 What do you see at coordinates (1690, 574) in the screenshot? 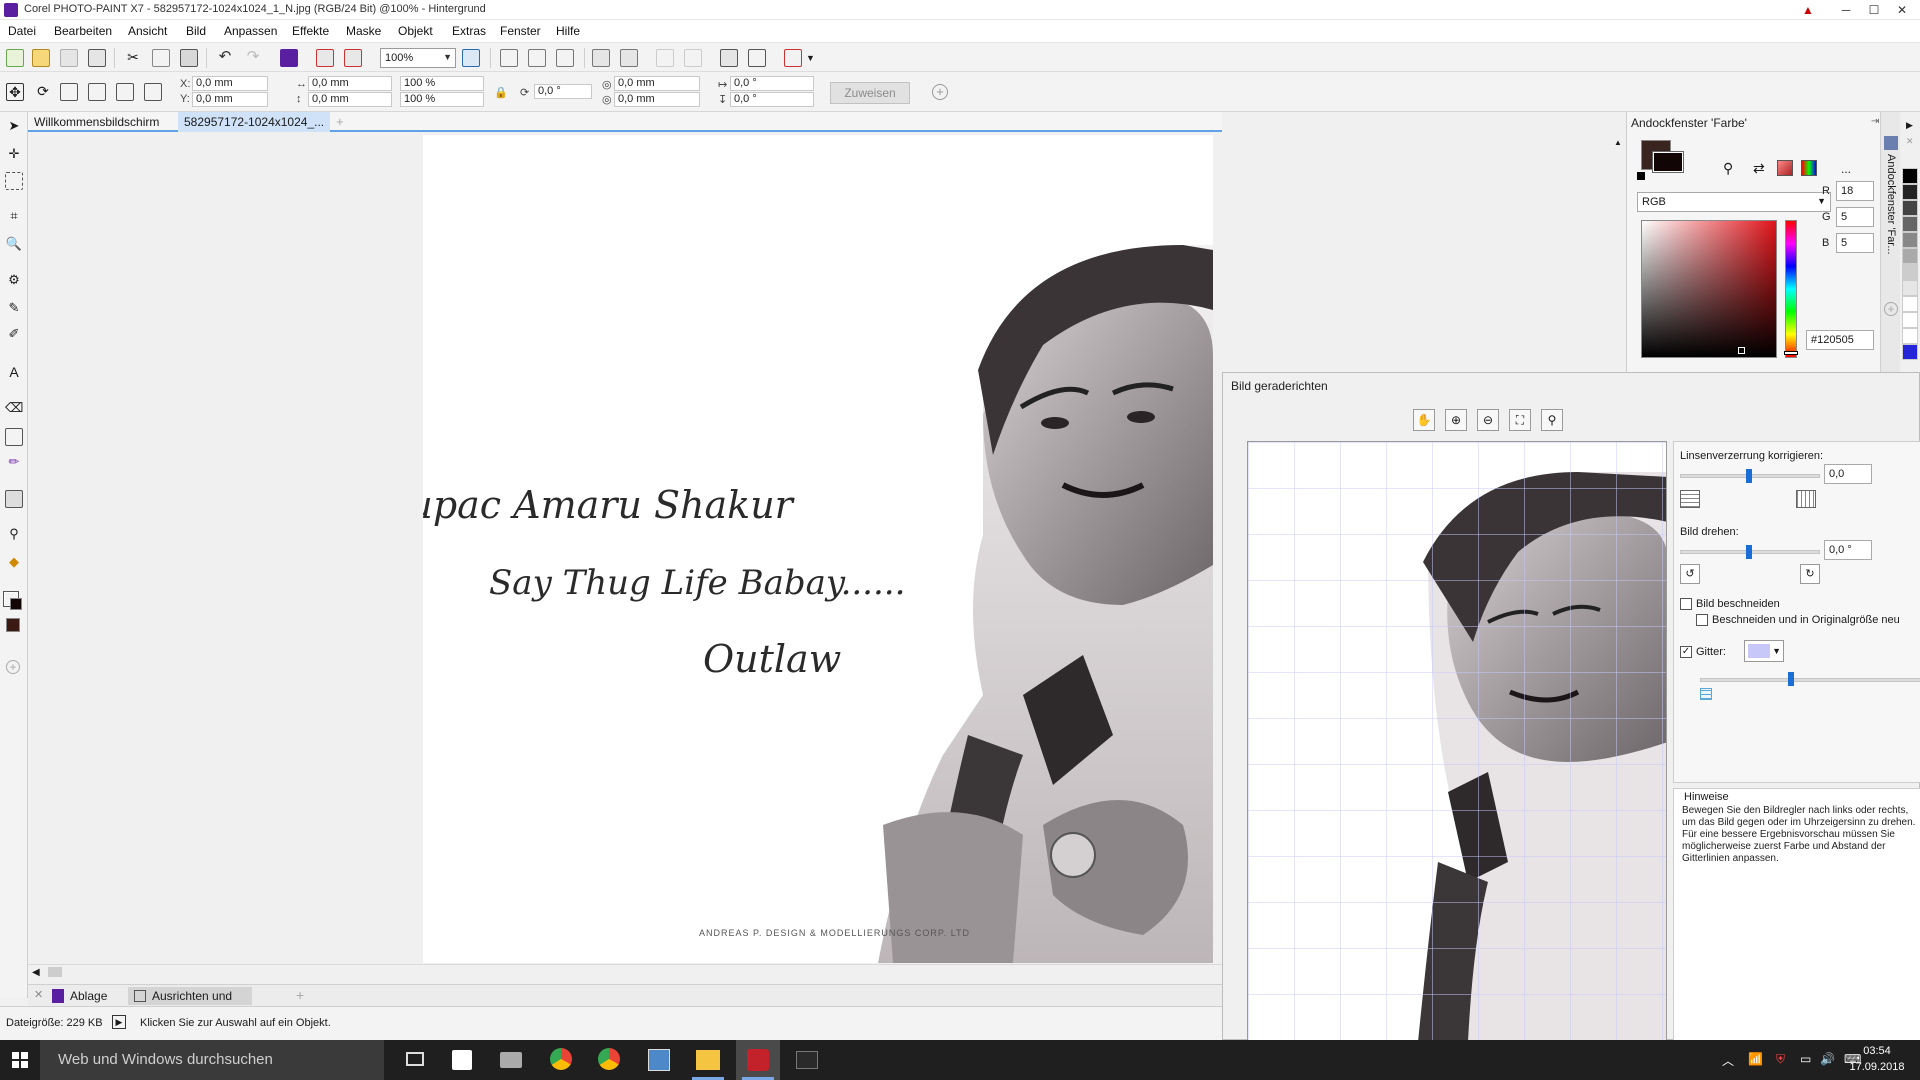
I see `rotate-left-icon: ↺` at bounding box center [1690, 574].